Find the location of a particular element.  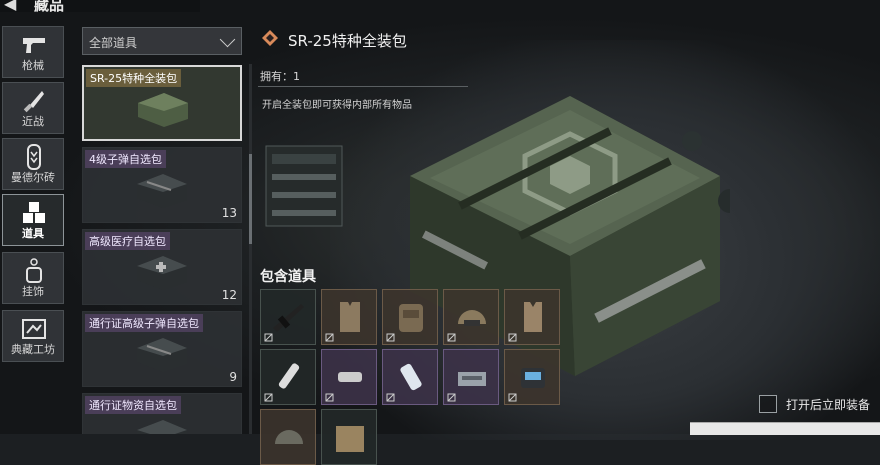

item-card-medical-pack: 高级医疗自选包 12 is located at coordinates (162, 267).